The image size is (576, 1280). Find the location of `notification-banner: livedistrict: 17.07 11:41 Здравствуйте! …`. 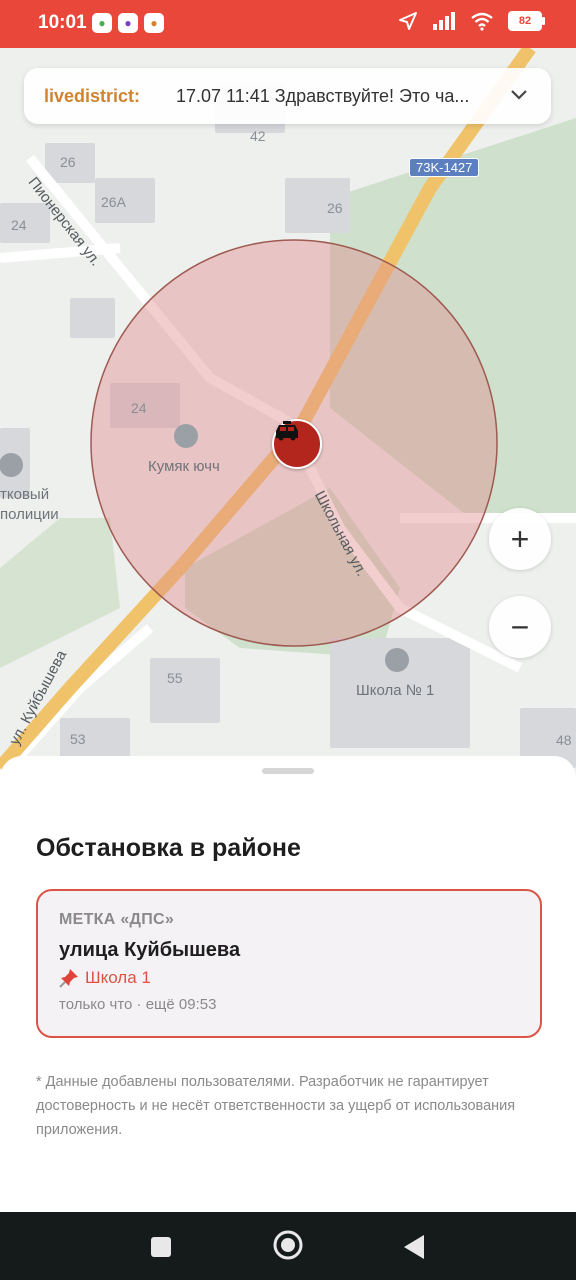

notification-banner: livedistrict: 17.07 11:41 Здравствуйте! … is located at coordinates (287, 96).